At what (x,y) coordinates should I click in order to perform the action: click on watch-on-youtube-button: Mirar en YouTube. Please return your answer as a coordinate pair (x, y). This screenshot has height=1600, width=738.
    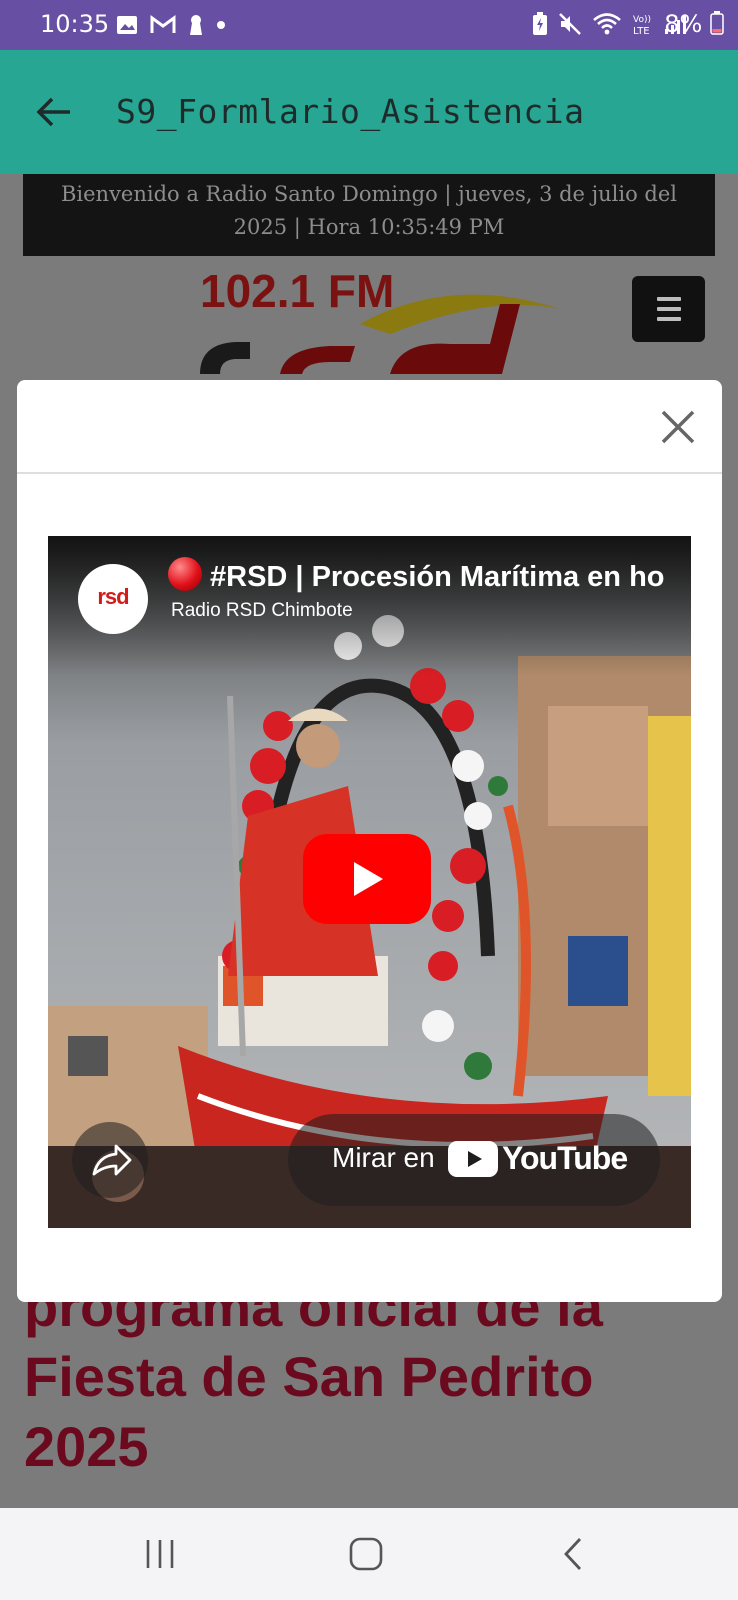
    Looking at the image, I should click on (474, 1160).